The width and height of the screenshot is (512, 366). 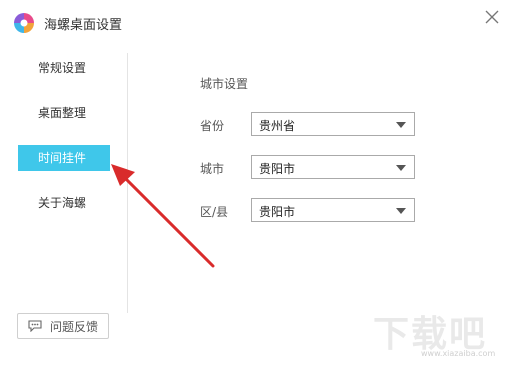 I want to click on chat-bubble-icon, so click(x=35, y=326).